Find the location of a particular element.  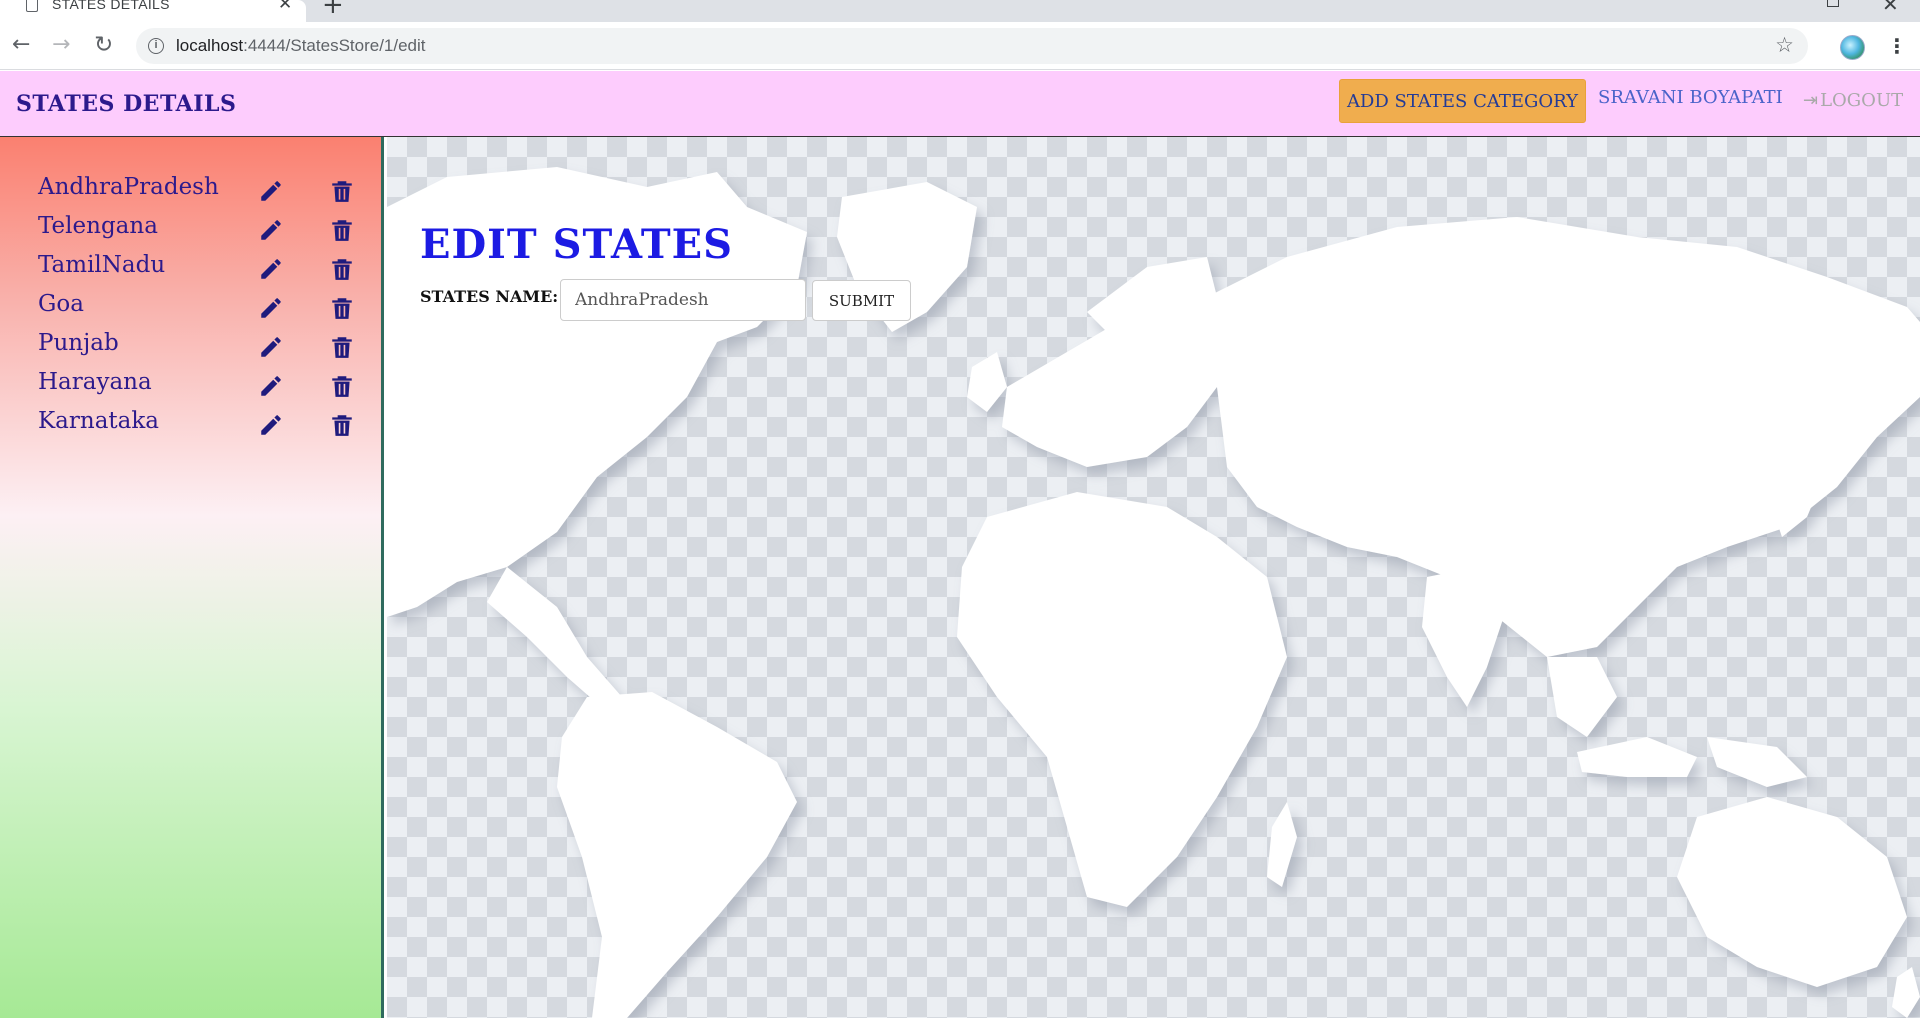

browser-menu-icon: ⋮ is located at coordinates (1897, 46).